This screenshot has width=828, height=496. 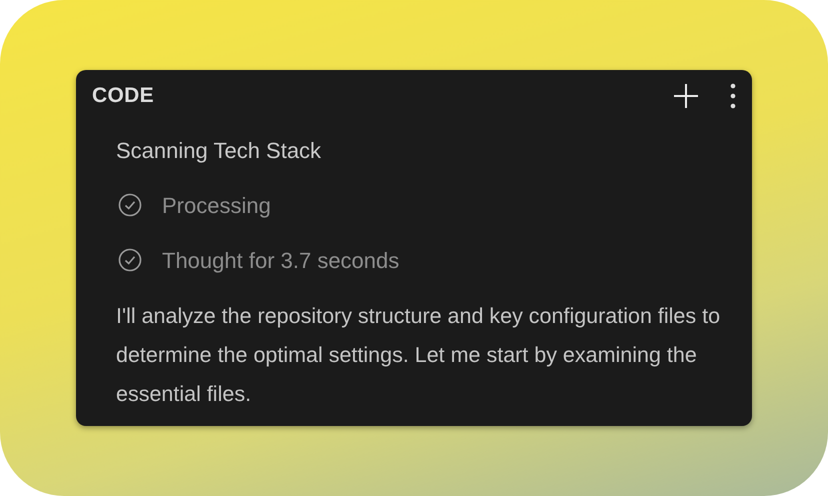 I want to click on more-icon, so click(x=733, y=95).